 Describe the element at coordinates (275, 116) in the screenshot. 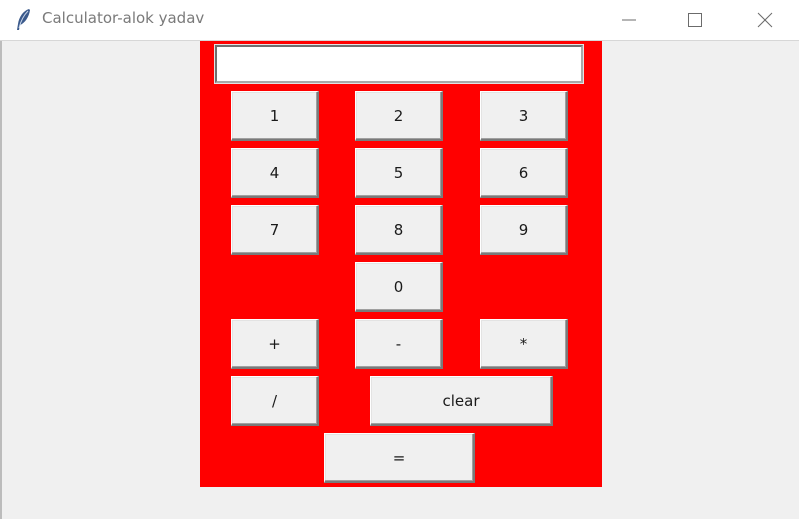

I see `key-1-button: 1` at that location.